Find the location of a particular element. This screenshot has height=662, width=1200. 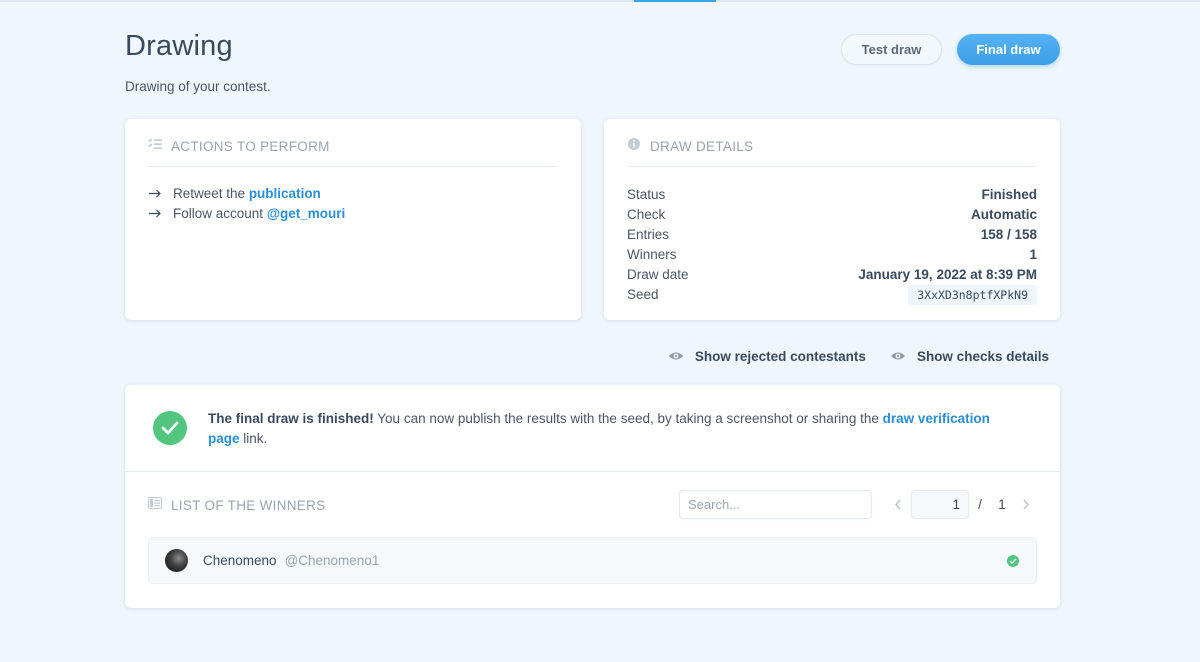

detail-value: Finished is located at coordinates (1009, 194).